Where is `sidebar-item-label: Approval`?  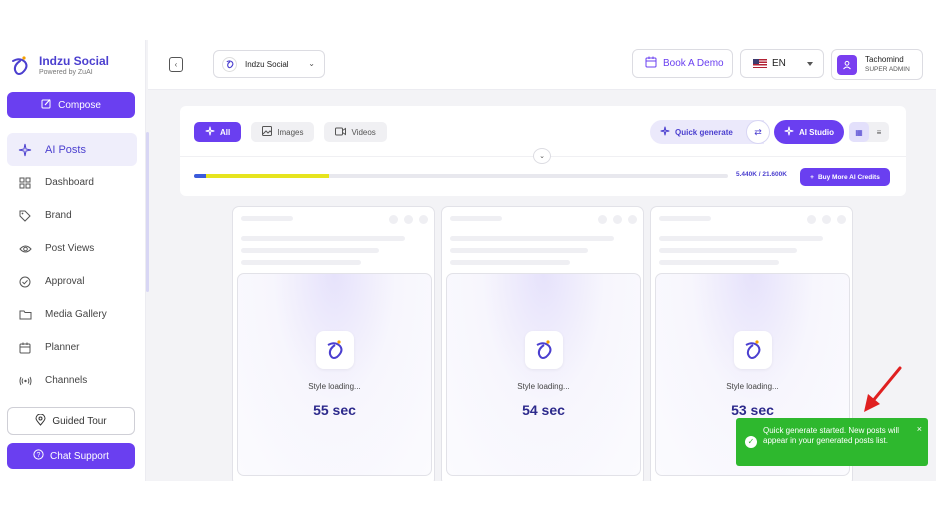
sidebar-item-label: Approval is located at coordinates (65, 281).